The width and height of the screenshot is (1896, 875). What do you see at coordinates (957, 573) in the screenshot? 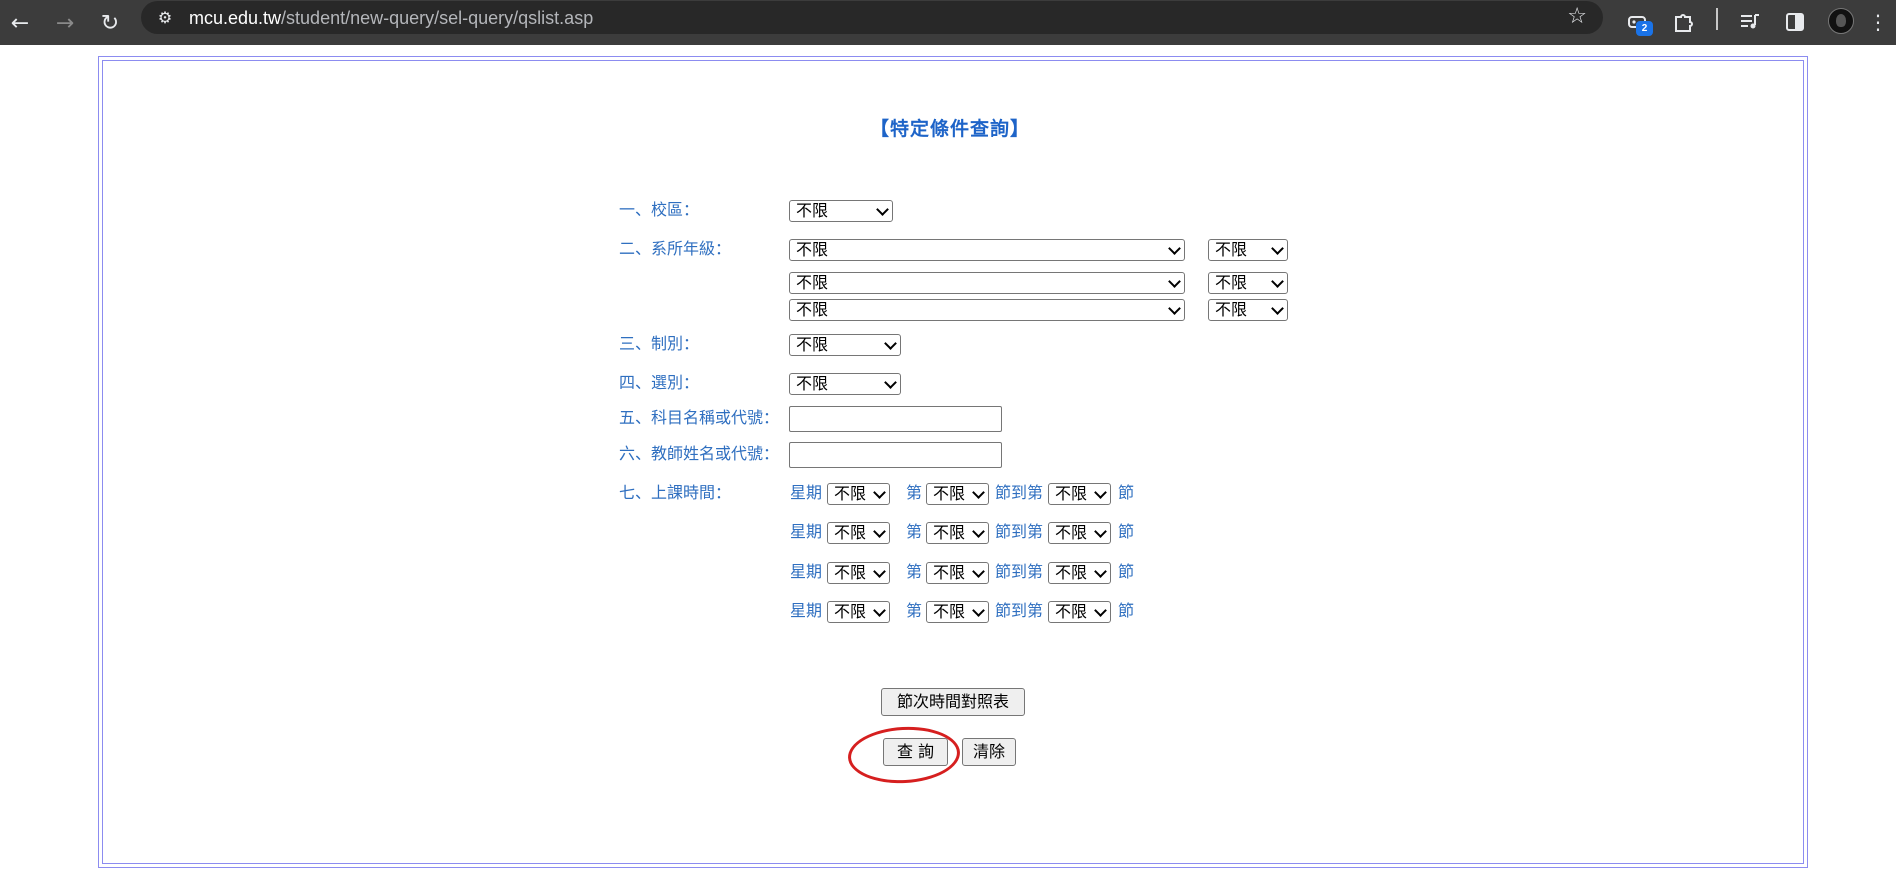
I see `period-from-select-3: 不限` at bounding box center [957, 573].